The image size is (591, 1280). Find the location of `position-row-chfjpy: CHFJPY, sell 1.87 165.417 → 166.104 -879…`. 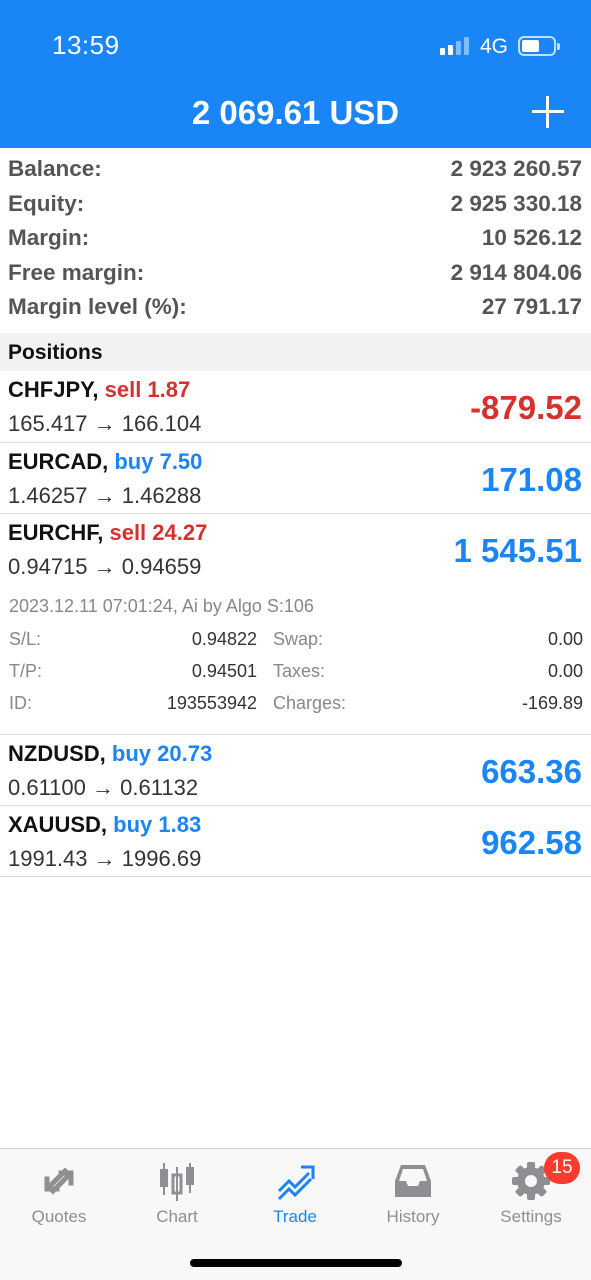

position-row-chfjpy: CHFJPY, sell 1.87 165.417 → 166.104 -879… is located at coordinates (295, 407).